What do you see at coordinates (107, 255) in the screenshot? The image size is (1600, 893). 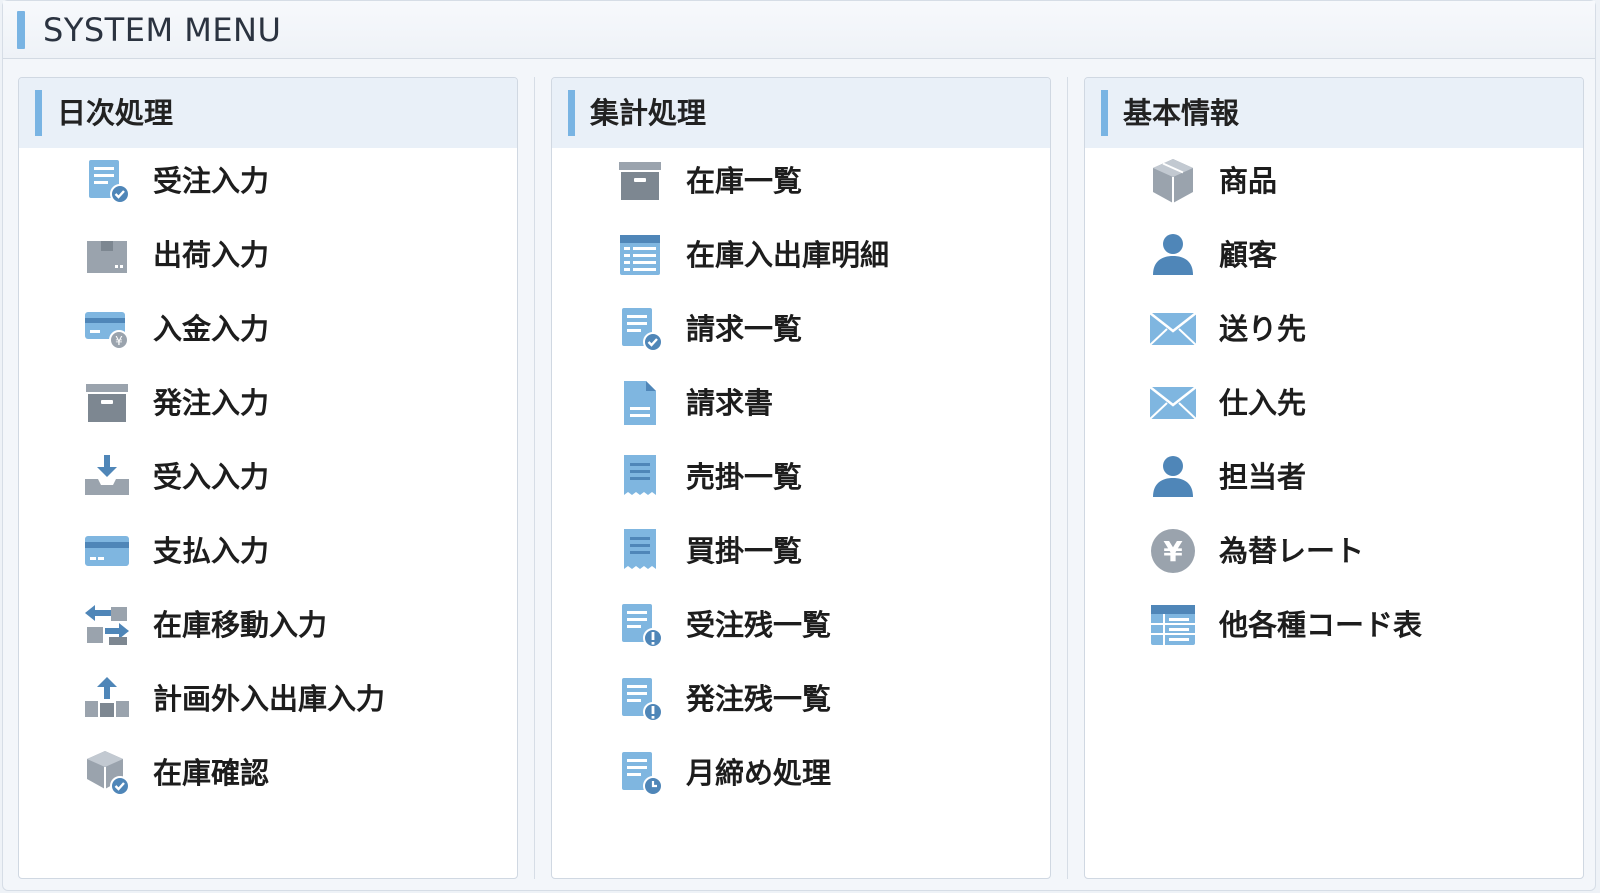 I see `shipping-box-icon` at bounding box center [107, 255].